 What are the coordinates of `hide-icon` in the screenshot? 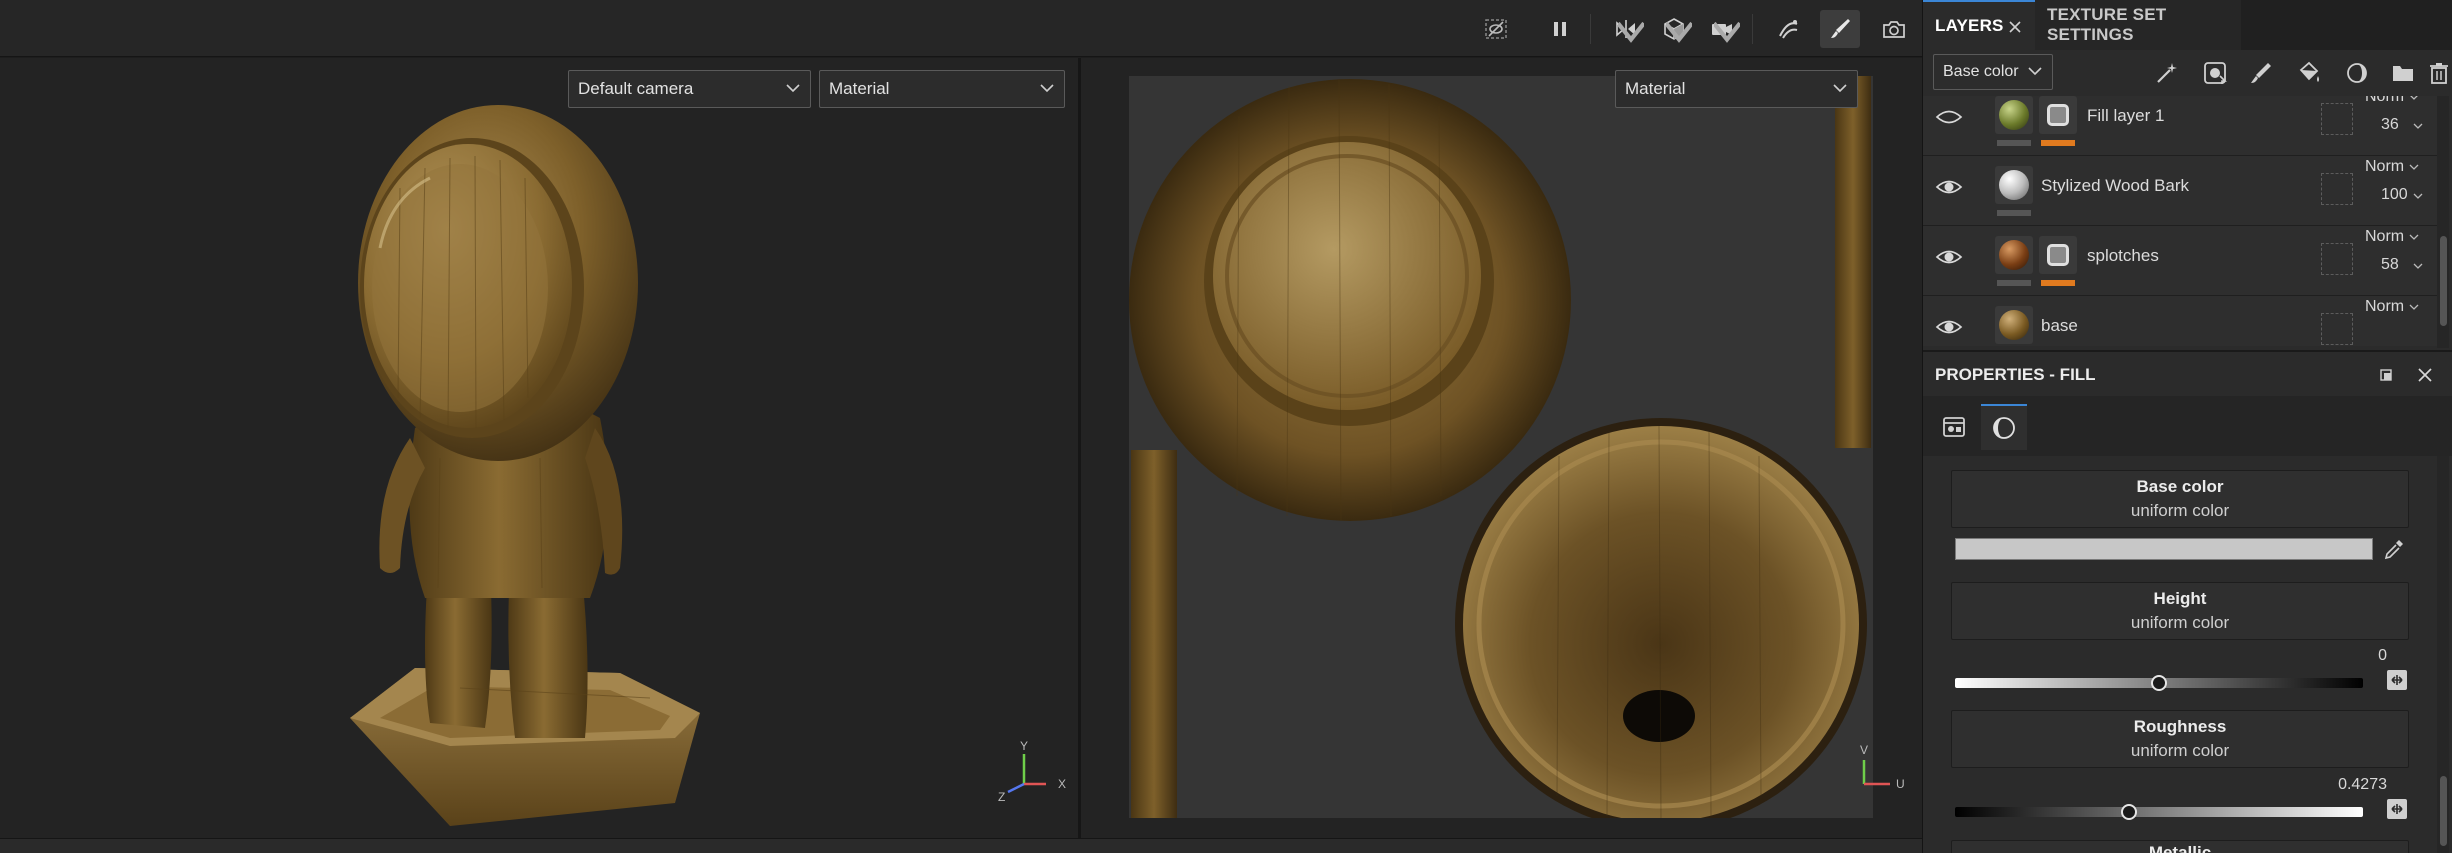 It's located at (1496, 29).